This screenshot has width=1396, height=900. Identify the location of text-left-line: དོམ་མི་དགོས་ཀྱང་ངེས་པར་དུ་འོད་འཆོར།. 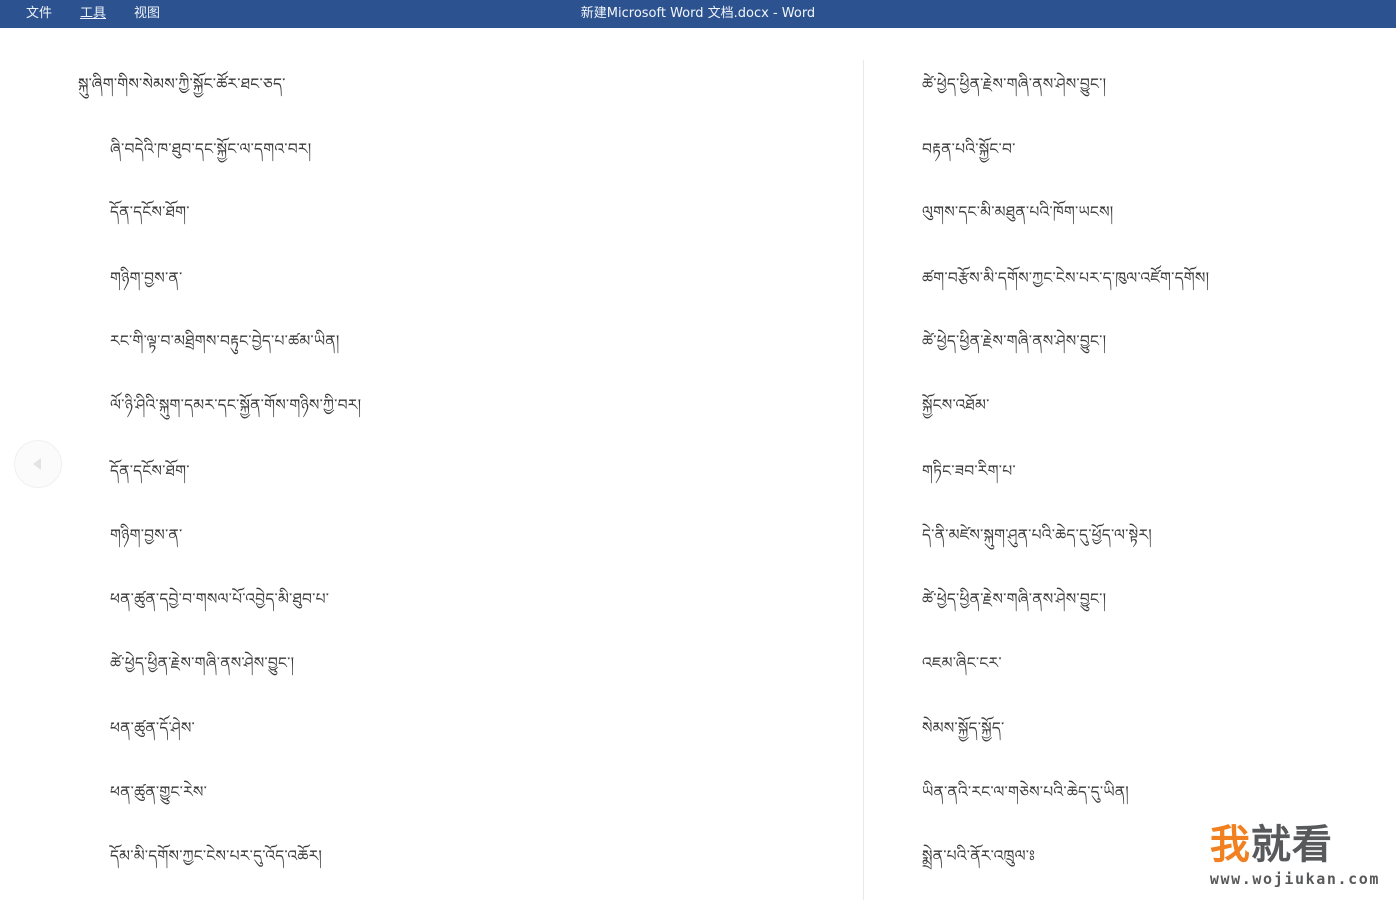
(216, 856).